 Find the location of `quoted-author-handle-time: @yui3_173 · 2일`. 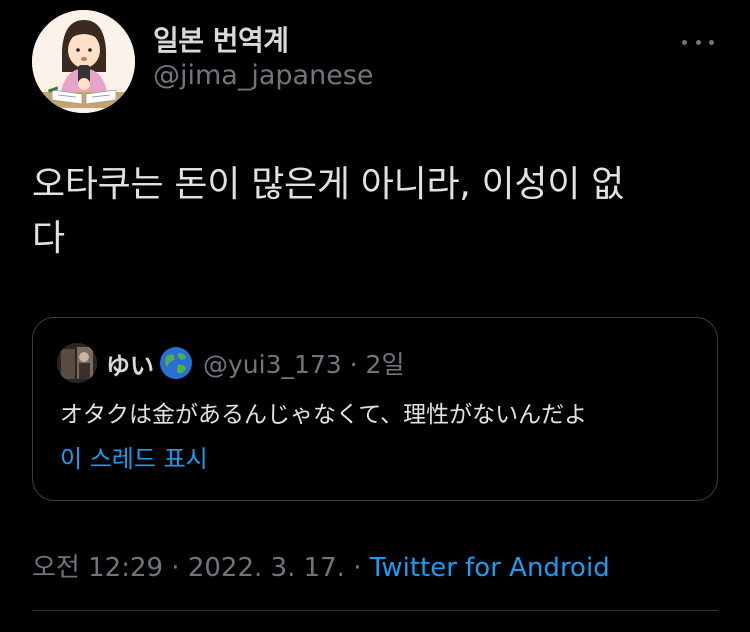

quoted-author-handle-time: @yui3_173 · 2일 is located at coordinates (304, 364).